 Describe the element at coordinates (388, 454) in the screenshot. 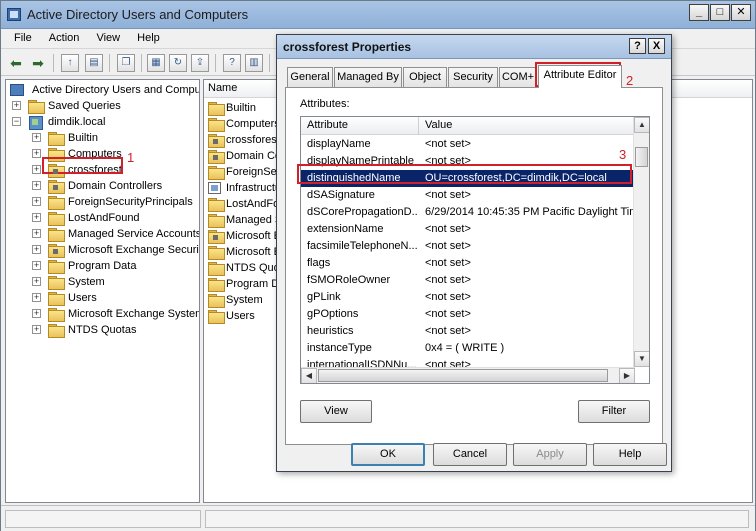

I see `ok-button: OK` at that location.